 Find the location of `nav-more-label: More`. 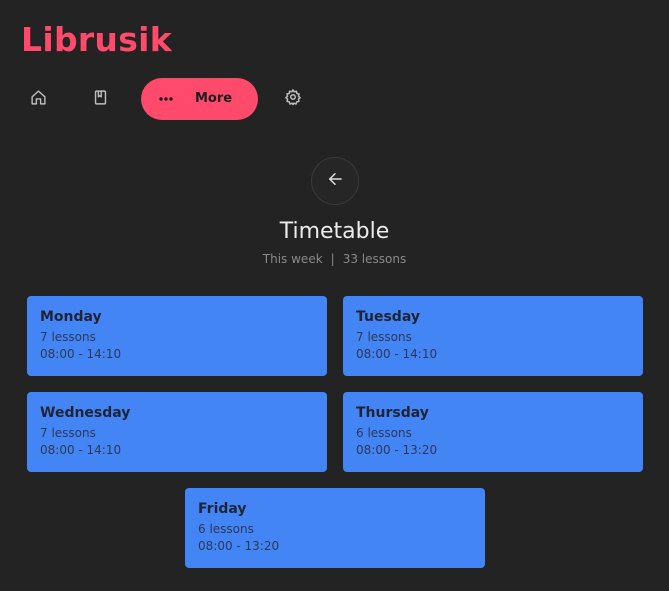

nav-more-label: More is located at coordinates (214, 98).